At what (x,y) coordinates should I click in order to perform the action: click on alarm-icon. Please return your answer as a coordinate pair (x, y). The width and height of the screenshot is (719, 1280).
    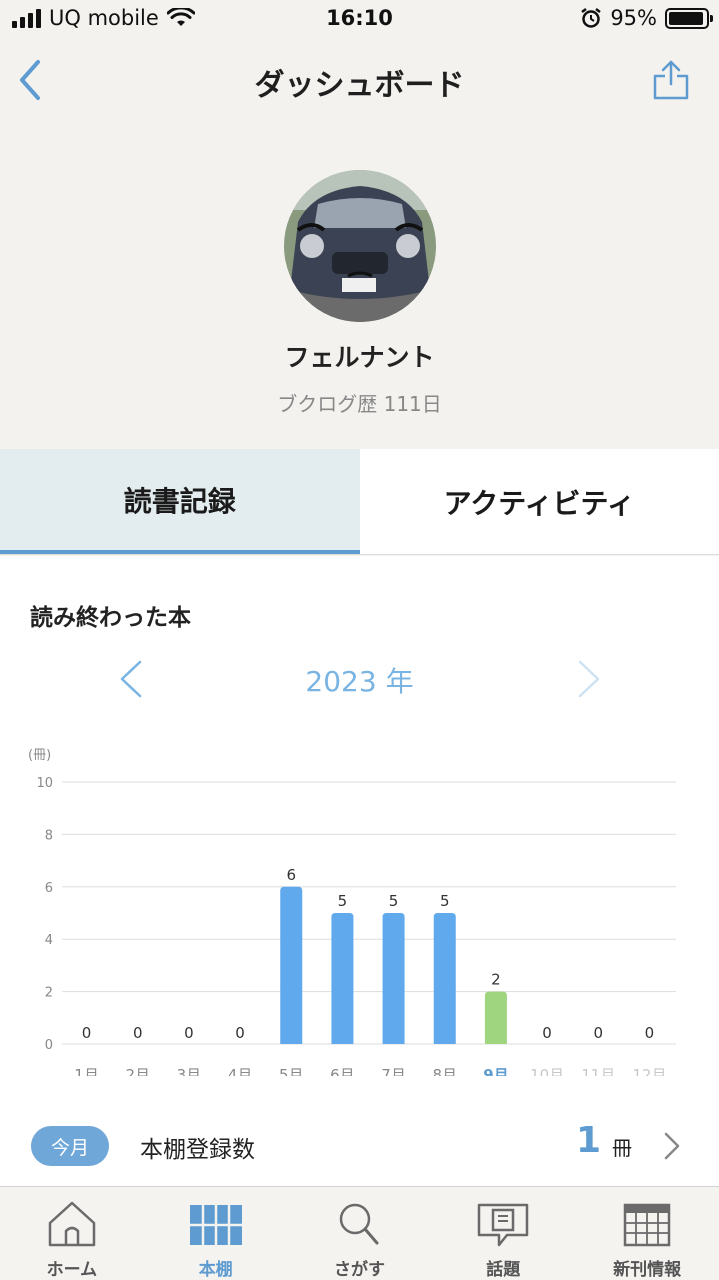
    Looking at the image, I should click on (591, 18).